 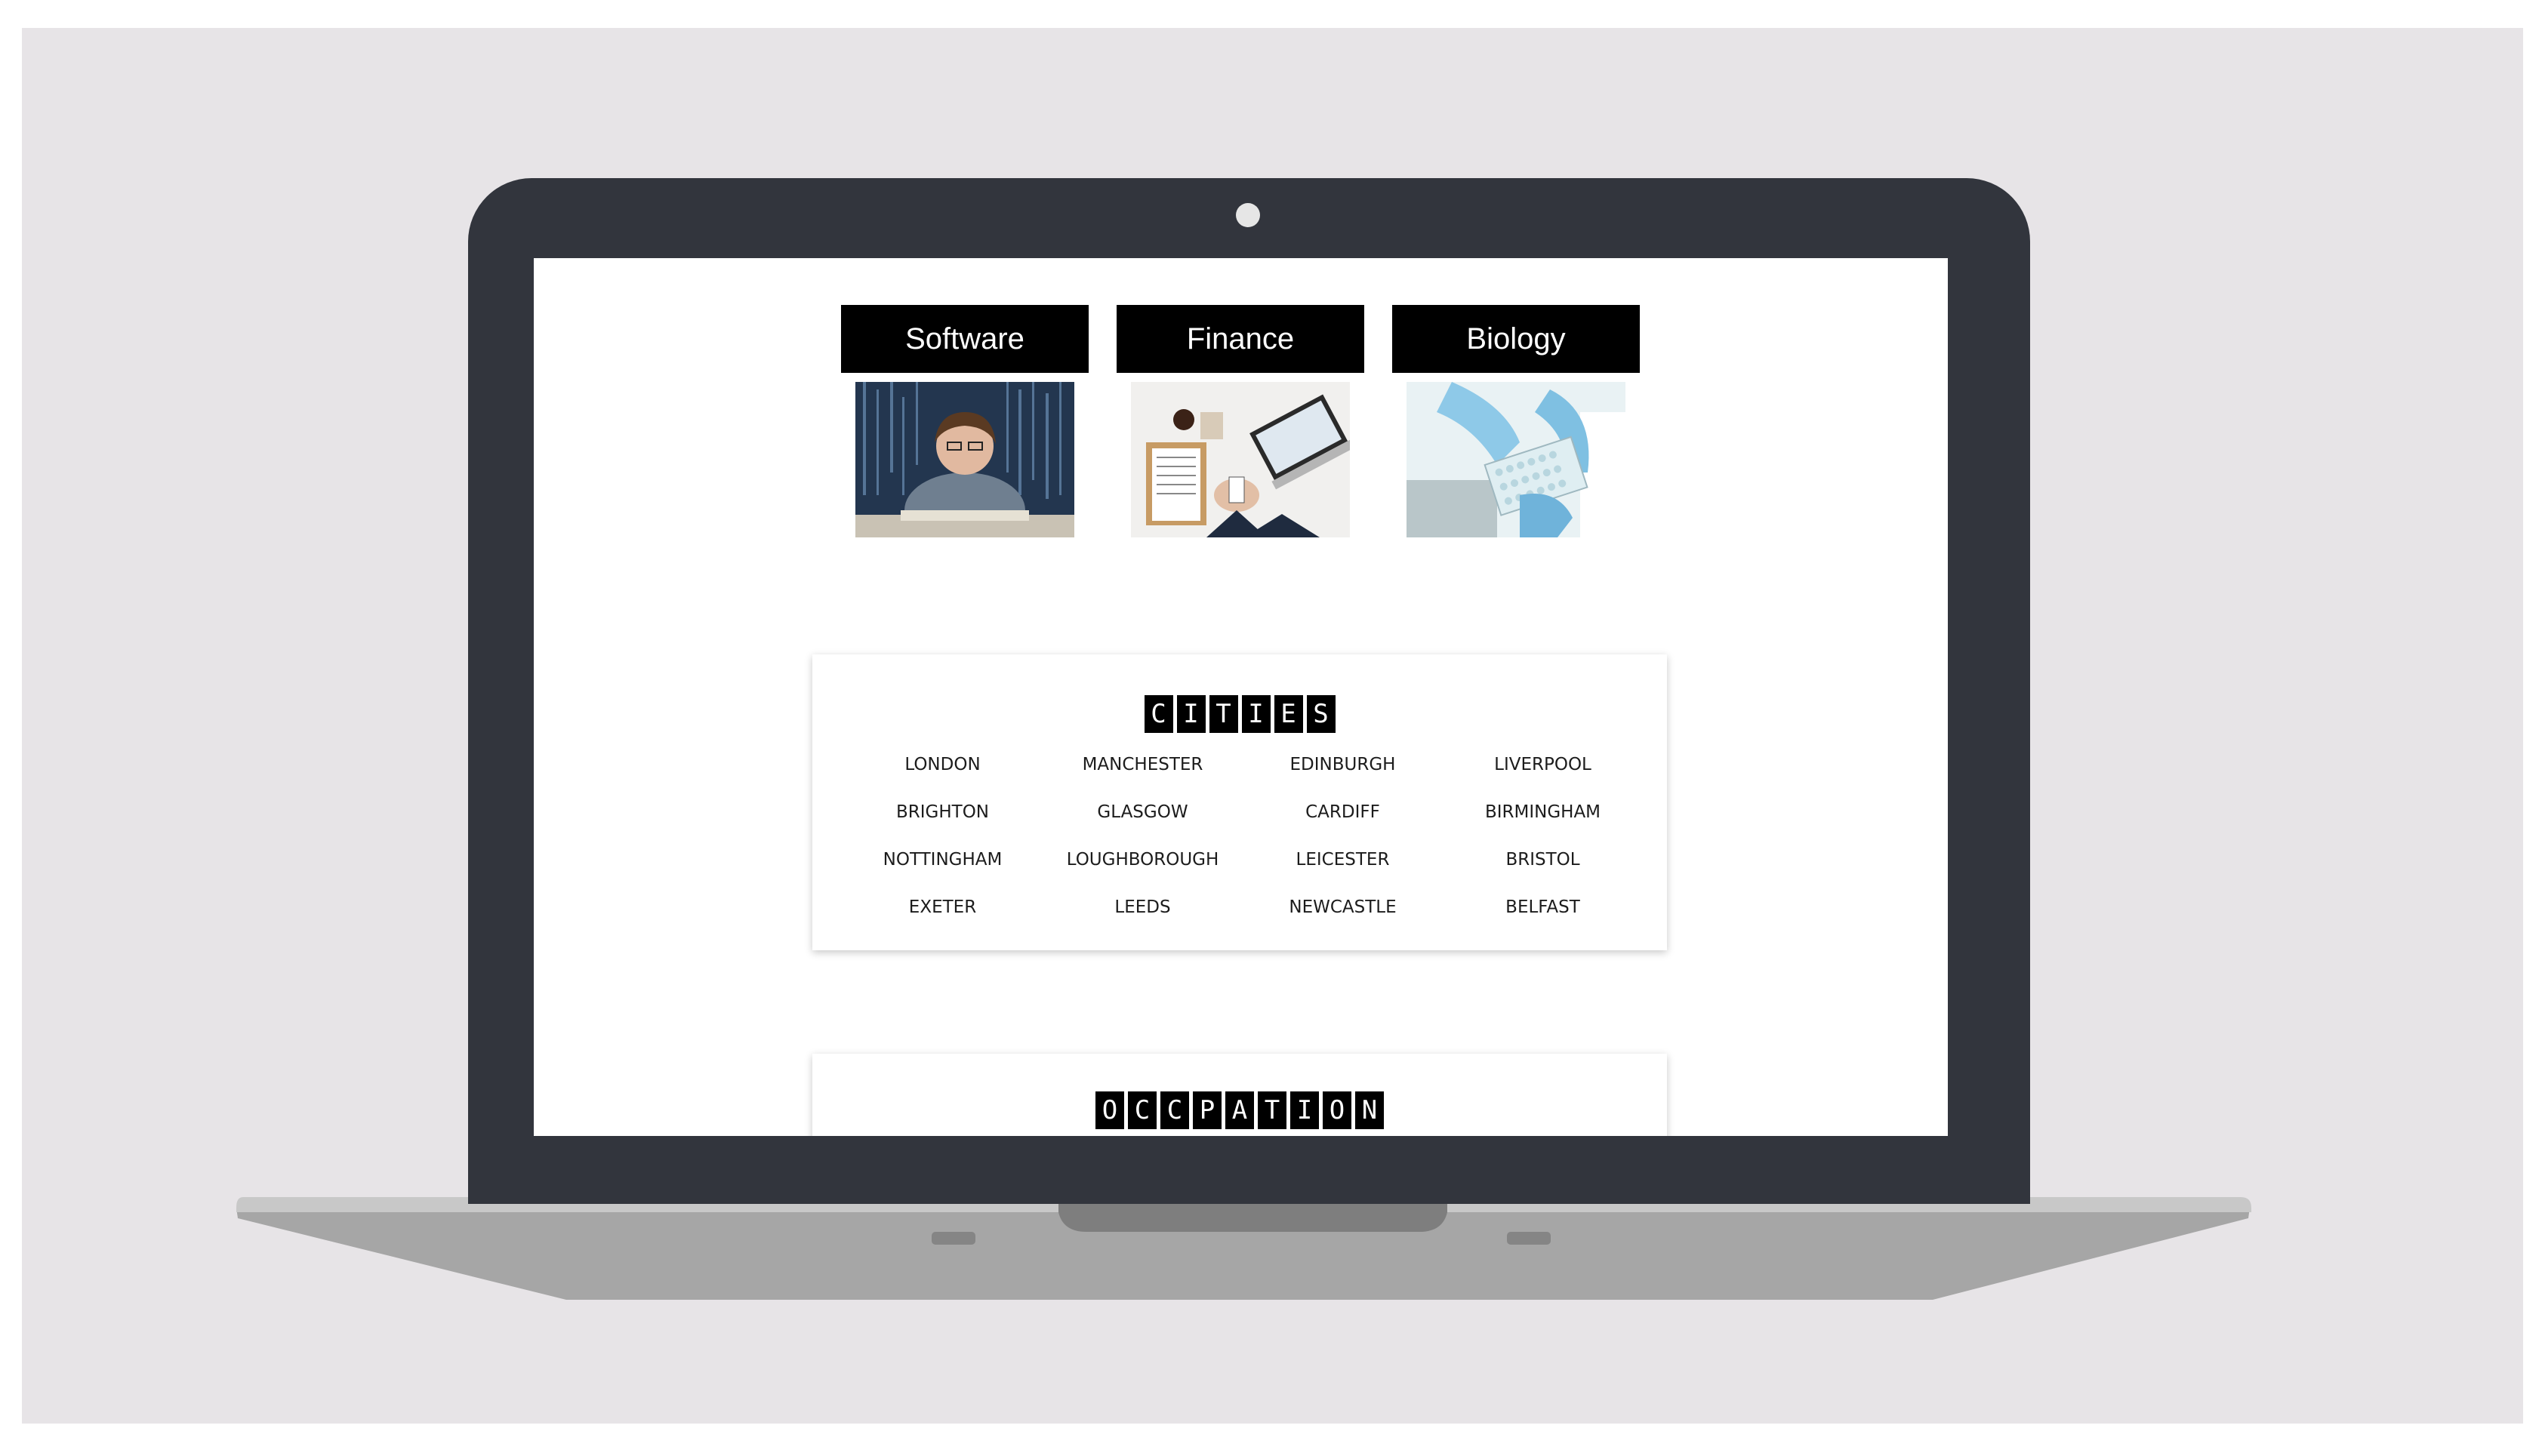 I want to click on occupation-panel: OCCPATION, so click(x=1239, y=1095).